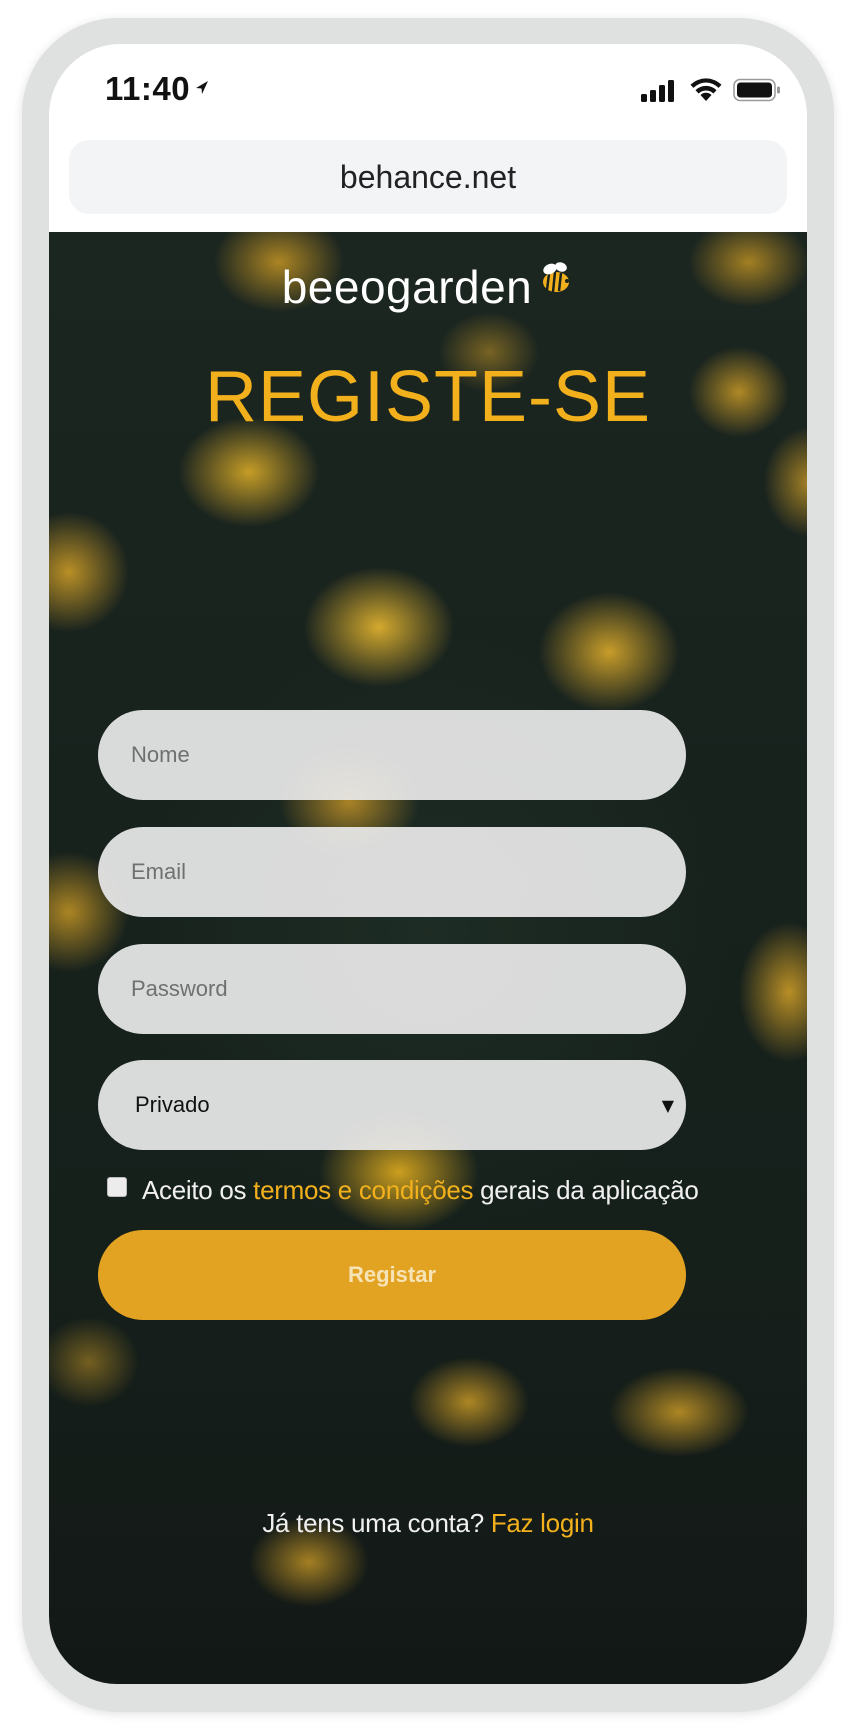 This screenshot has height=1730, width=856. What do you see at coordinates (554, 280) in the screenshot?
I see `bee-icon` at bounding box center [554, 280].